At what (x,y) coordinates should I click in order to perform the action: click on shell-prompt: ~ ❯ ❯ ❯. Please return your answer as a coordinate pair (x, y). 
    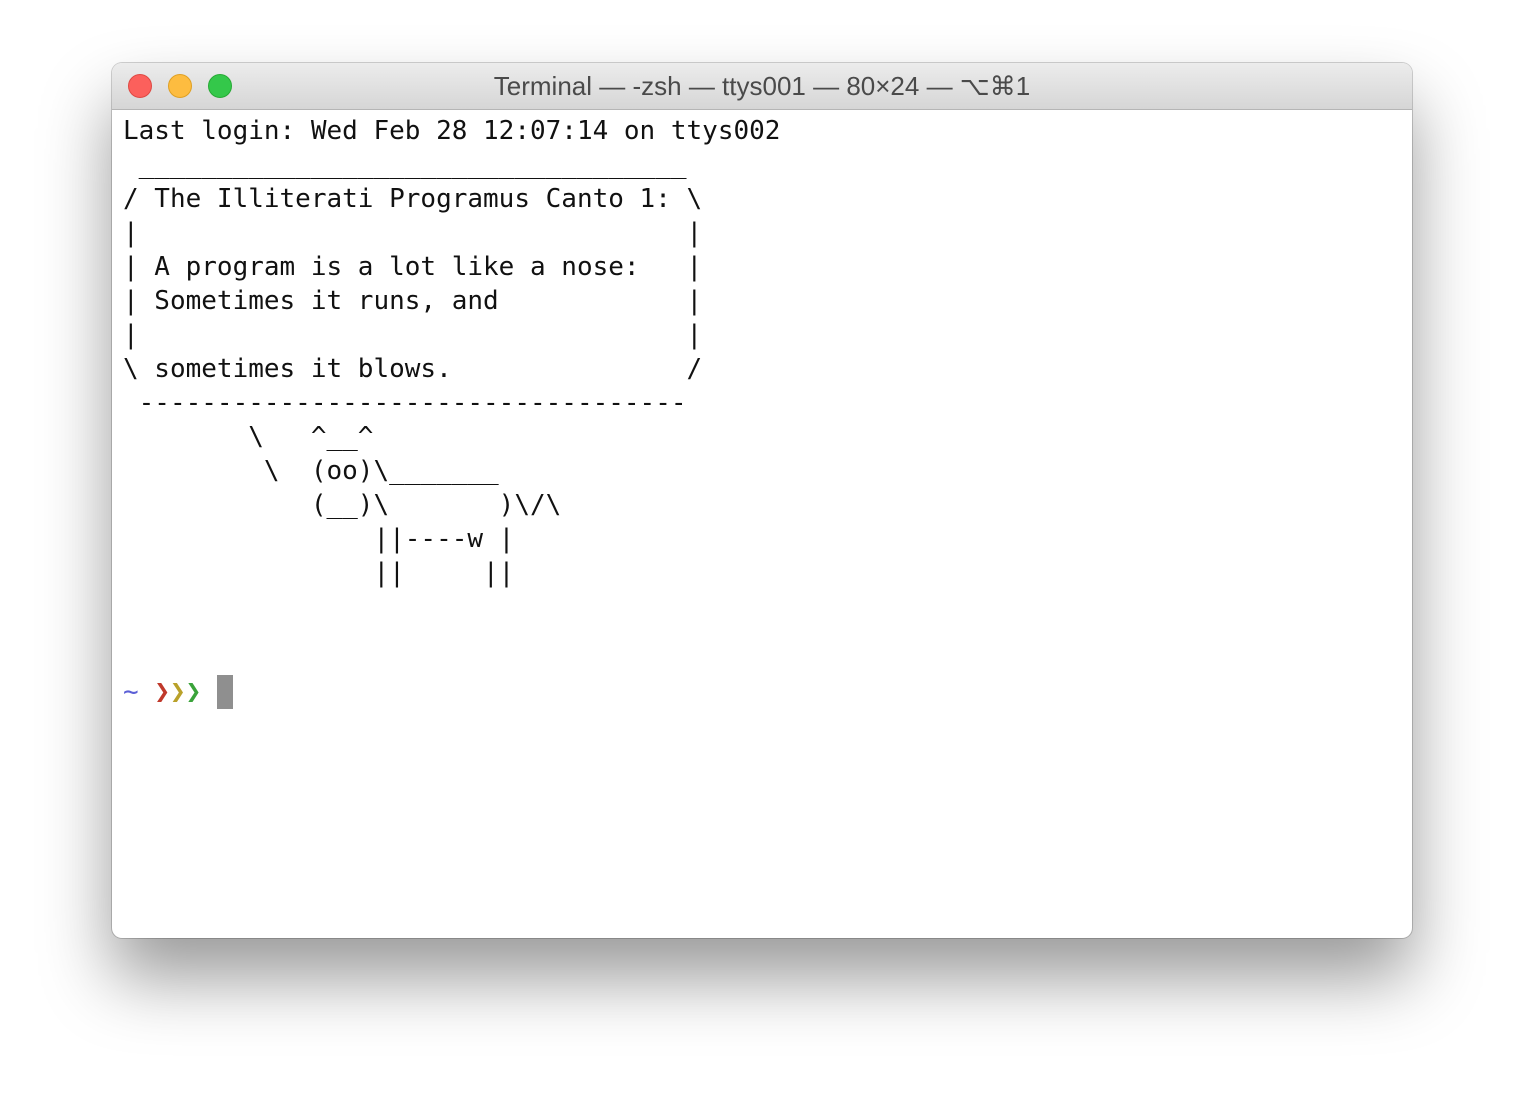
    Looking at the image, I should click on (178, 692).